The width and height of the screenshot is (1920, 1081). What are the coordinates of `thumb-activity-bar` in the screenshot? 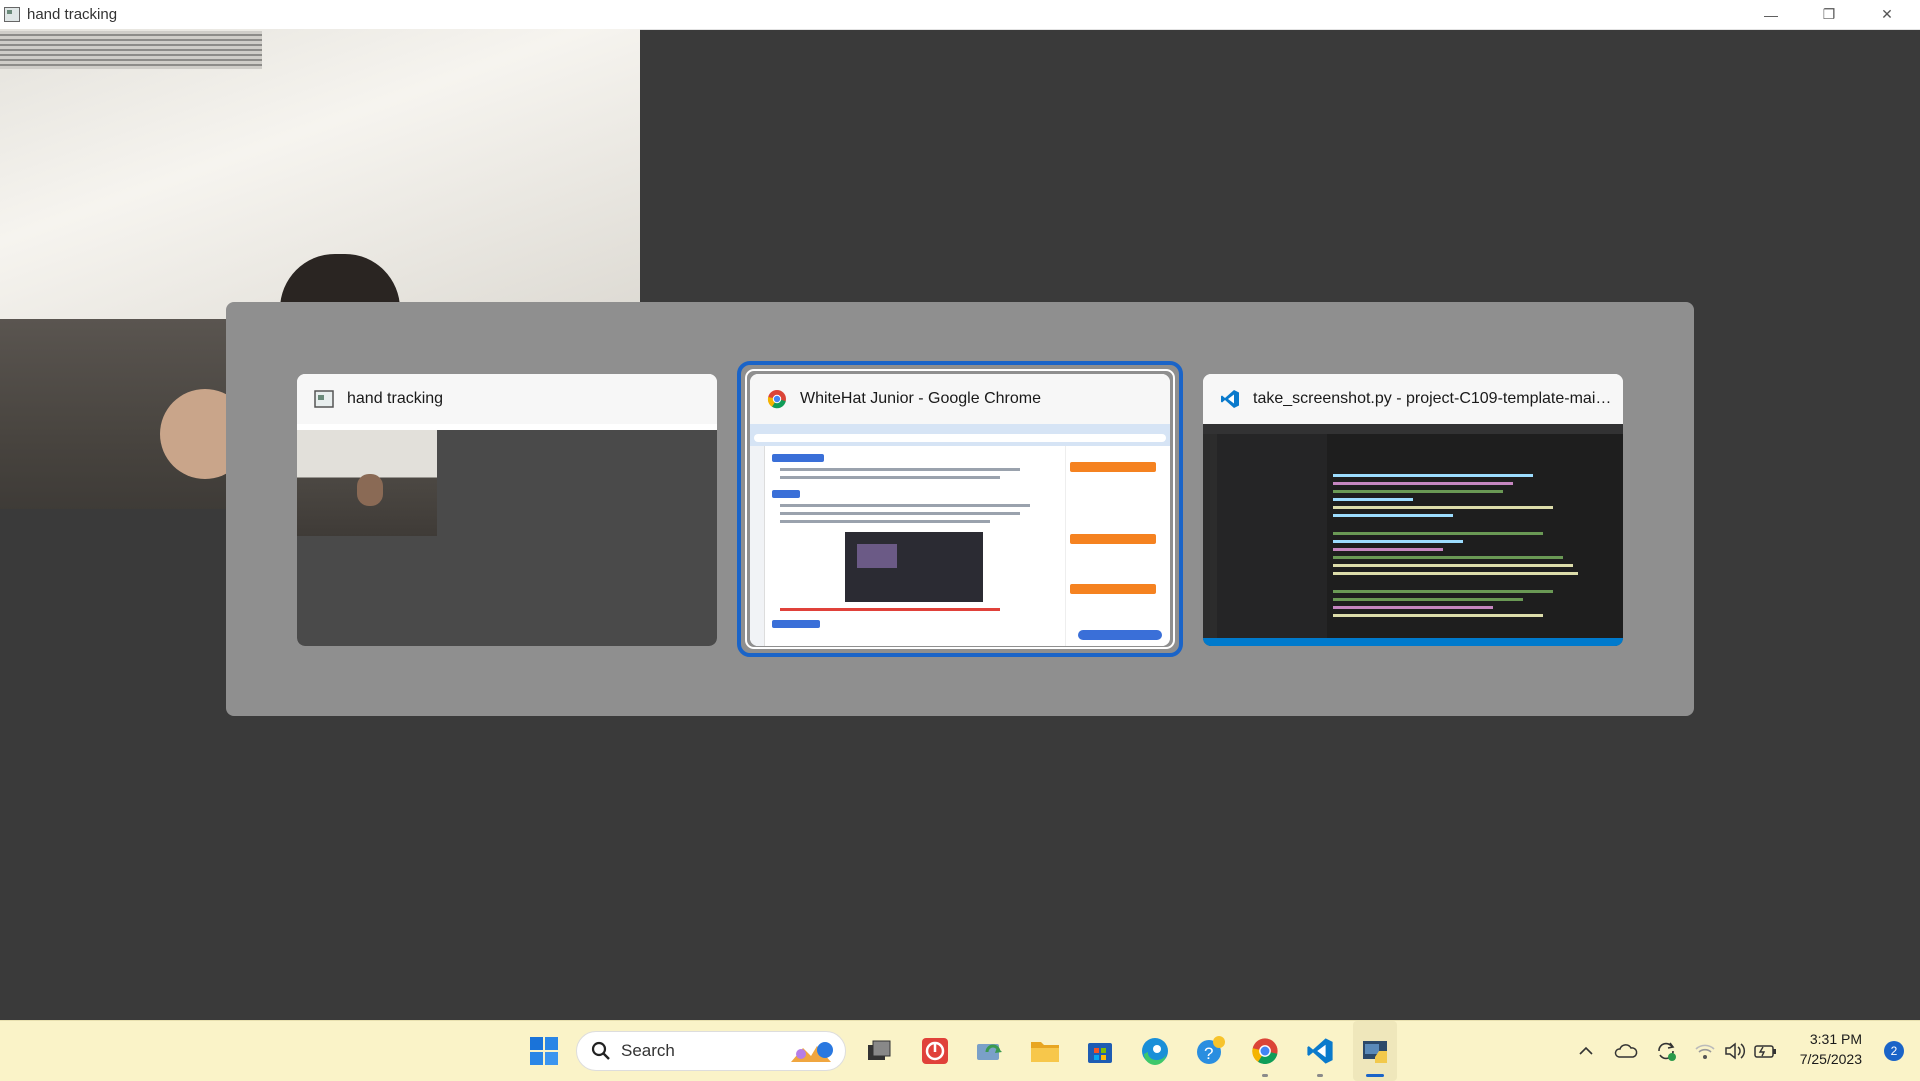 It's located at (1210, 536).